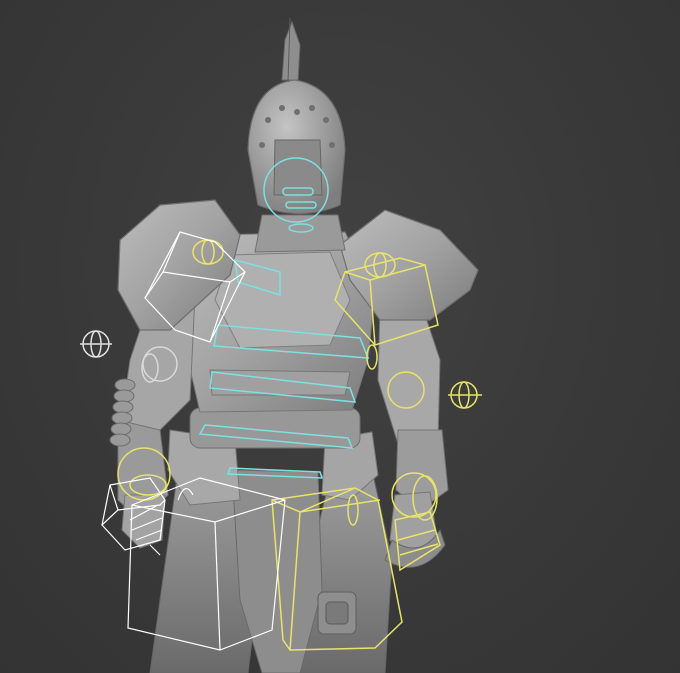 This screenshot has width=680, height=673. What do you see at coordinates (409, 375) in the screenshot?
I see `right-upper-arm` at bounding box center [409, 375].